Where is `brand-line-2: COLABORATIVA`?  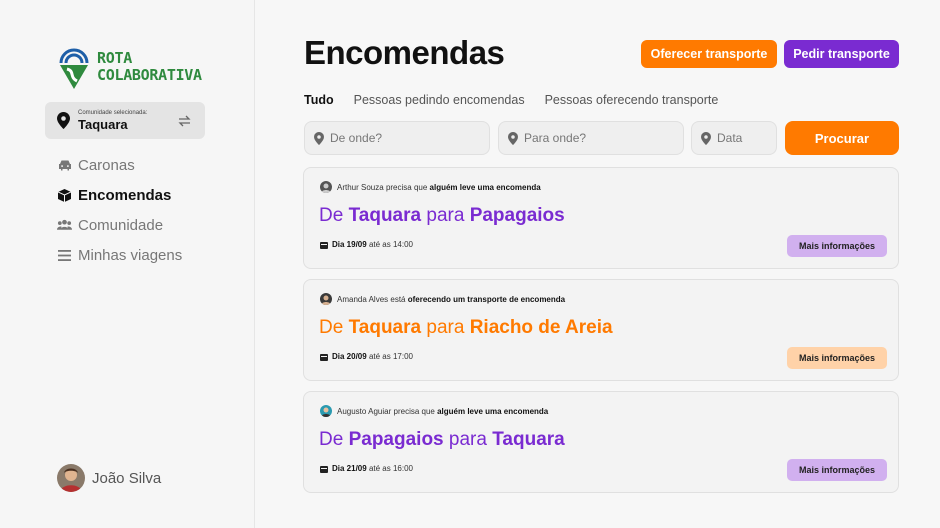
brand-line-2: COLABORATIVA is located at coordinates (149, 75).